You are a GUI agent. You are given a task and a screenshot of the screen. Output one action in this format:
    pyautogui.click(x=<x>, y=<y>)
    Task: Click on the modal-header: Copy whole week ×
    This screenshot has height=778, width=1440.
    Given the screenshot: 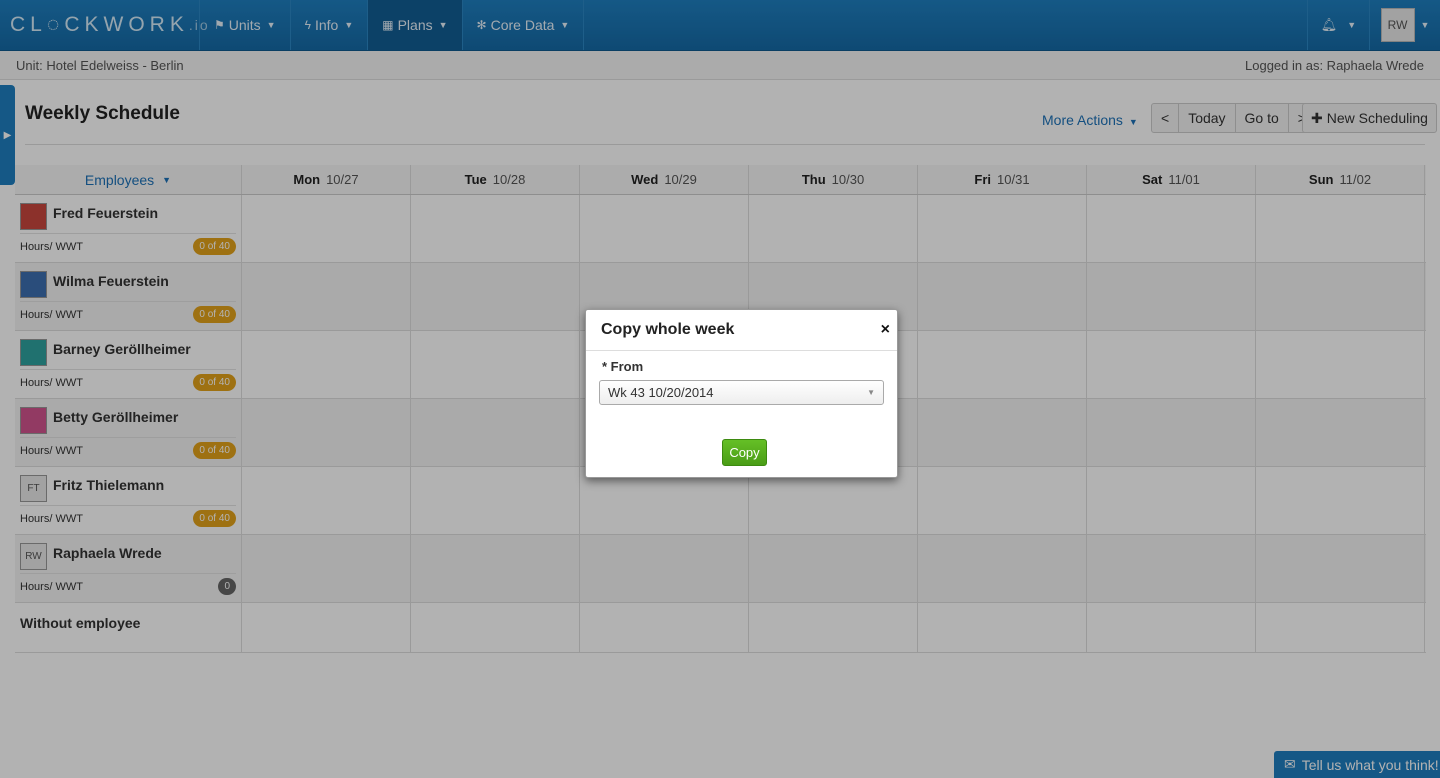 What is the action you would take?
    pyautogui.click(x=741, y=330)
    